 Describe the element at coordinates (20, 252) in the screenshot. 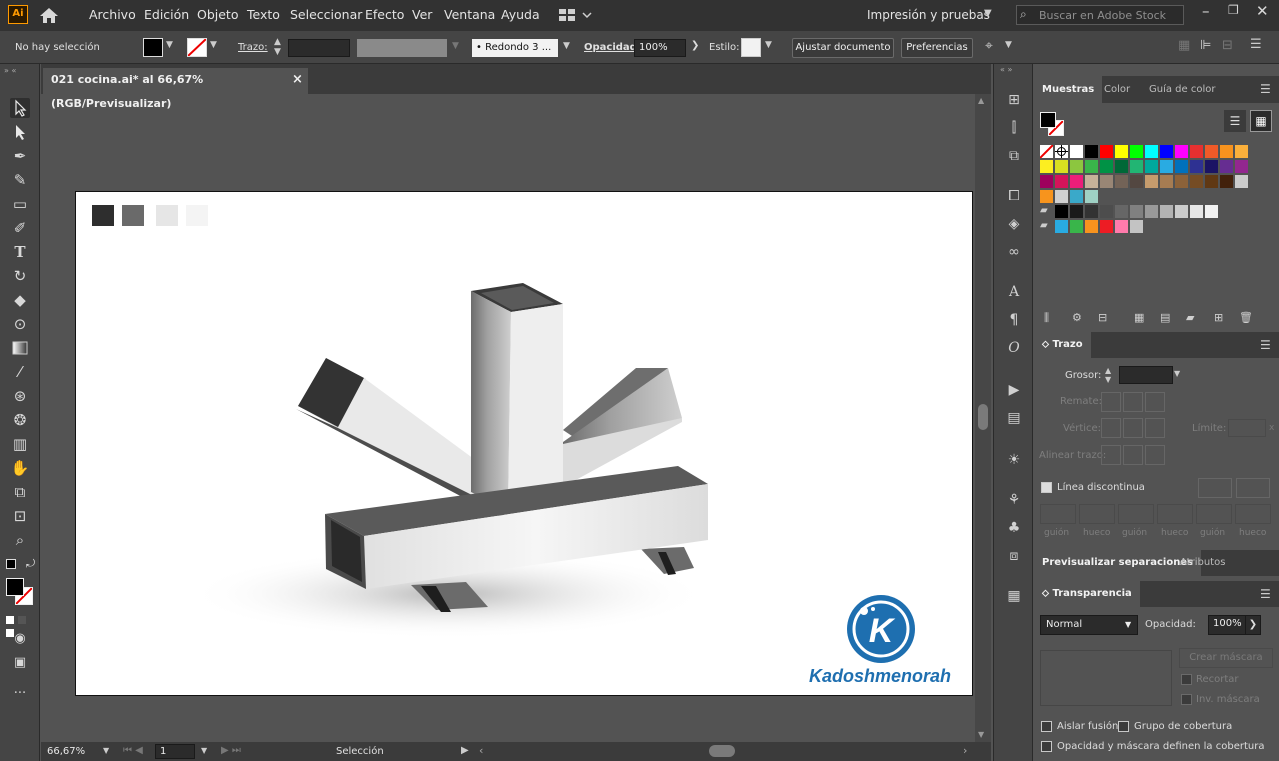

I see `type-tool-icon: T` at that location.